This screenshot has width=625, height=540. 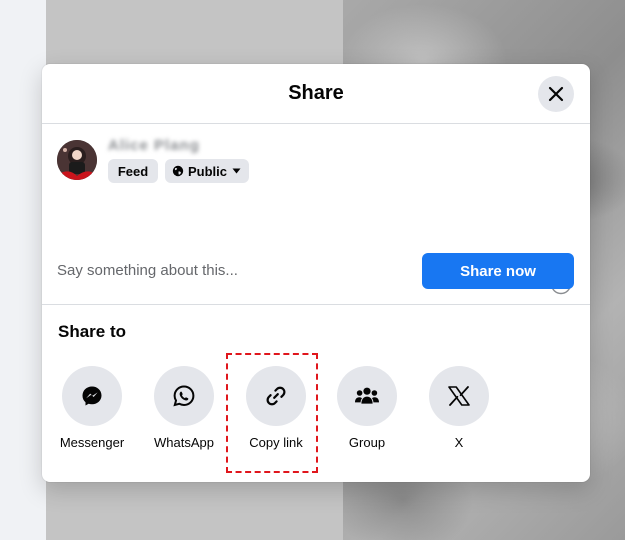 I want to click on close-icon, so click(x=556, y=94).